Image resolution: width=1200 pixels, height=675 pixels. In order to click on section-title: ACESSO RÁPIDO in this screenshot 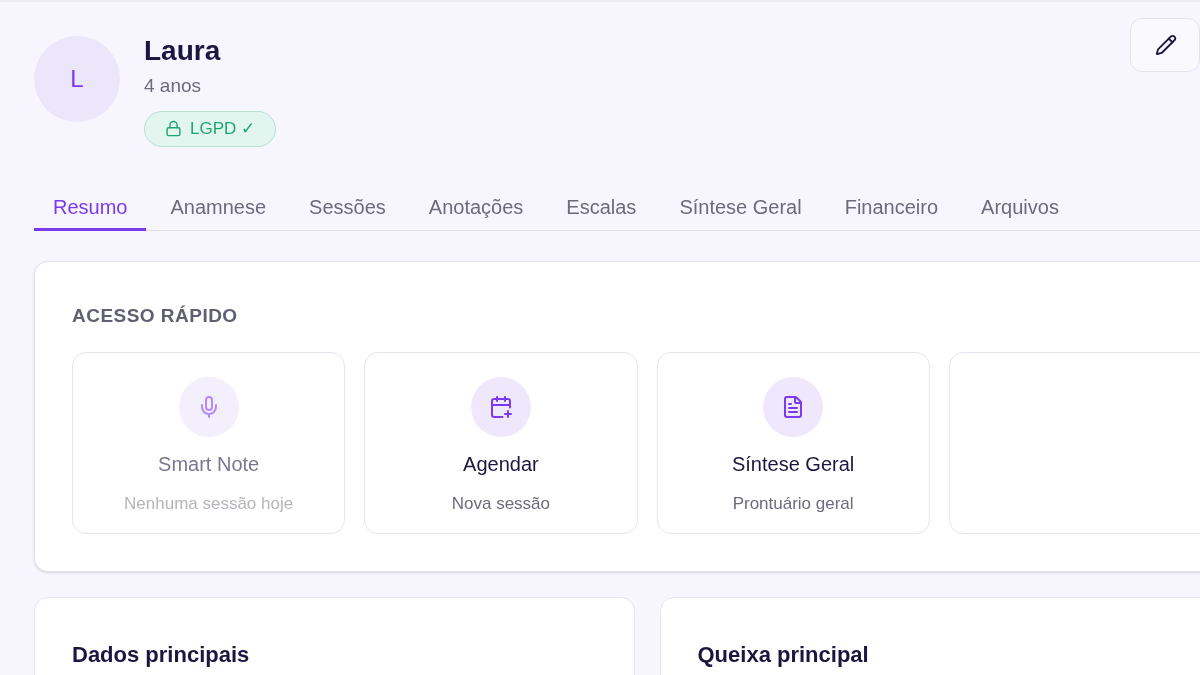, I will do `click(155, 315)`.